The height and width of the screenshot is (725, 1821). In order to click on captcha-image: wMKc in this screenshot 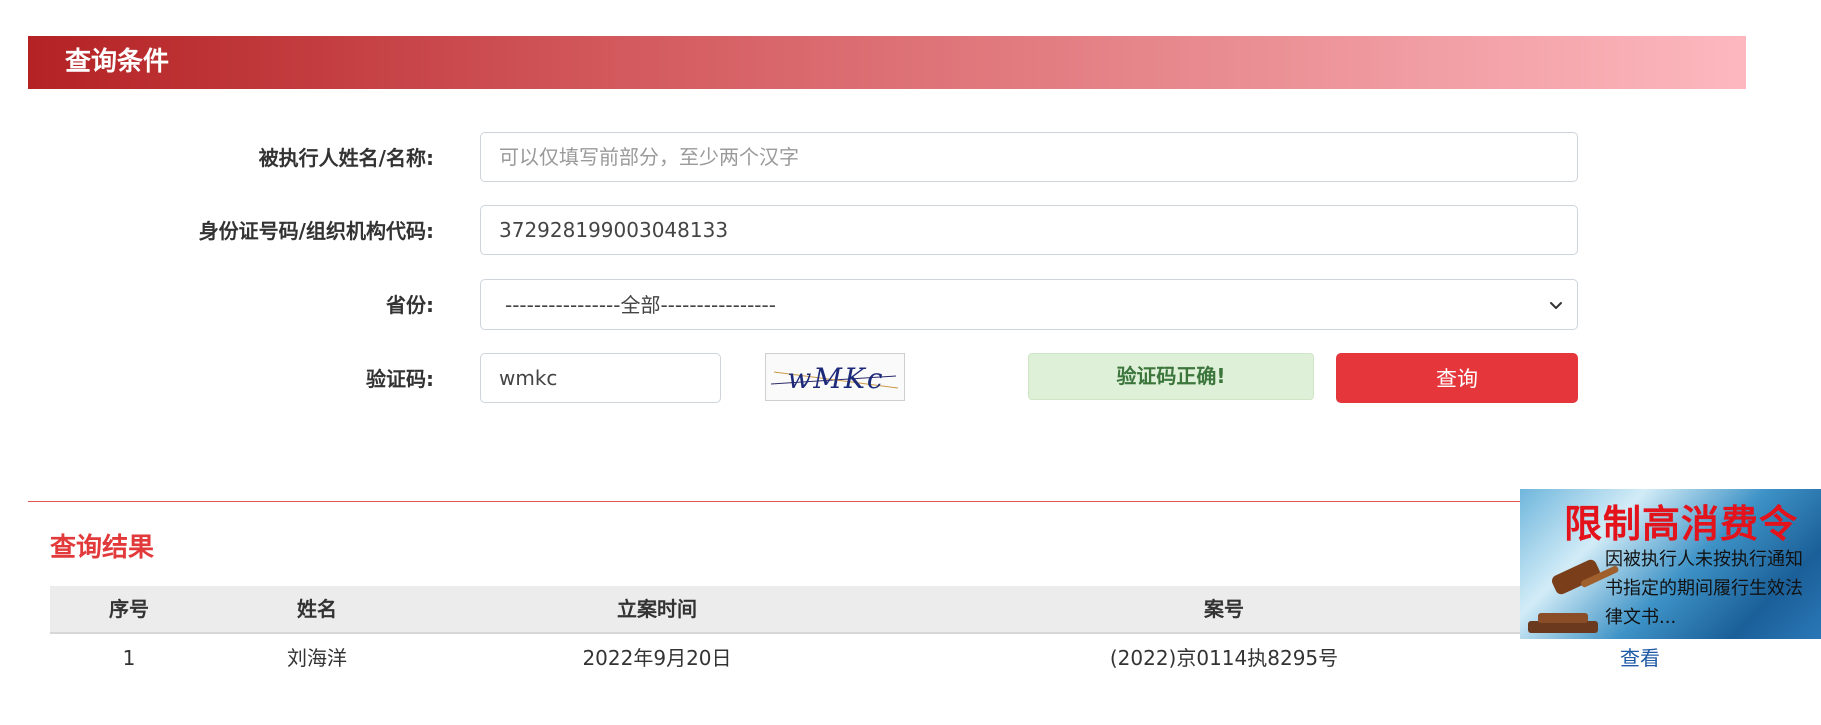, I will do `click(835, 377)`.